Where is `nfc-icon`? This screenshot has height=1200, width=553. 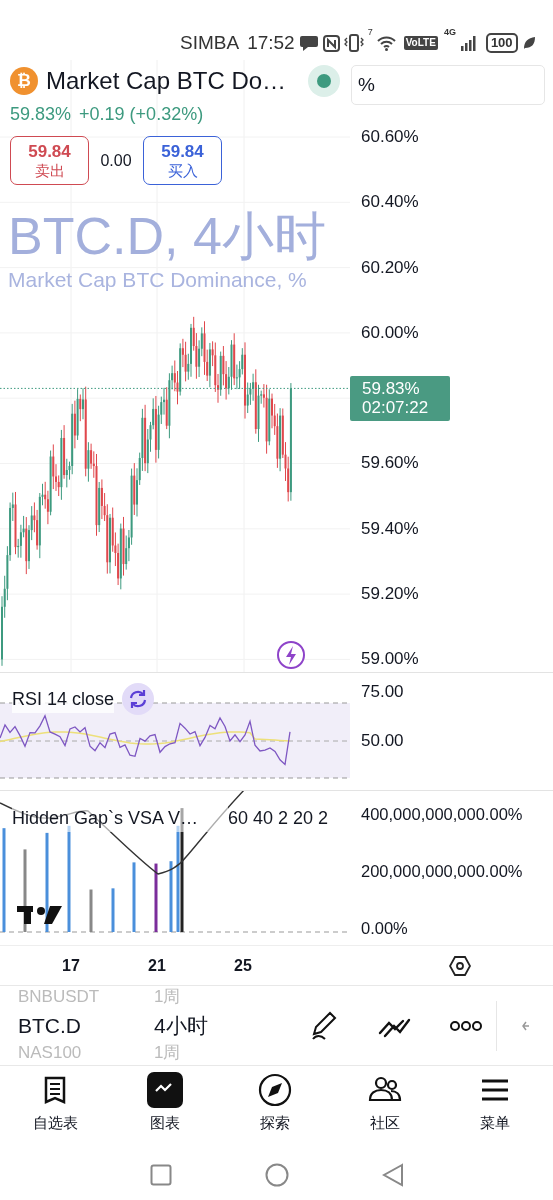 nfc-icon is located at coordinates (331, 43).